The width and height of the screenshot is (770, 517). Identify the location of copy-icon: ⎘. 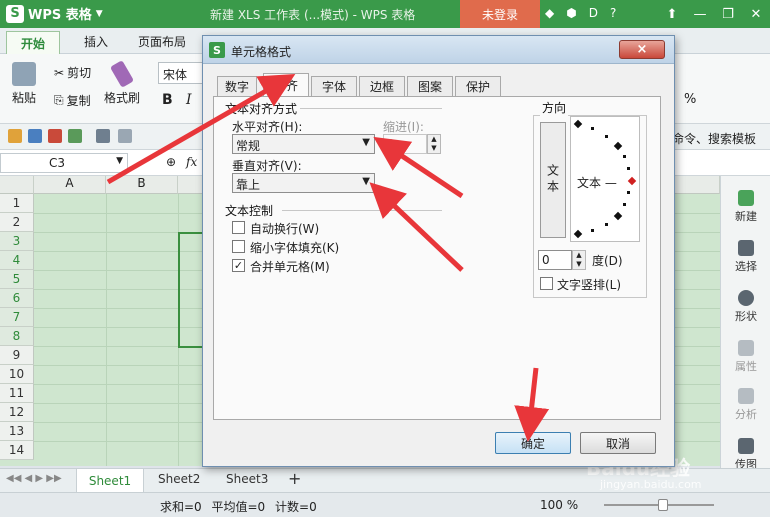
(59, 100).